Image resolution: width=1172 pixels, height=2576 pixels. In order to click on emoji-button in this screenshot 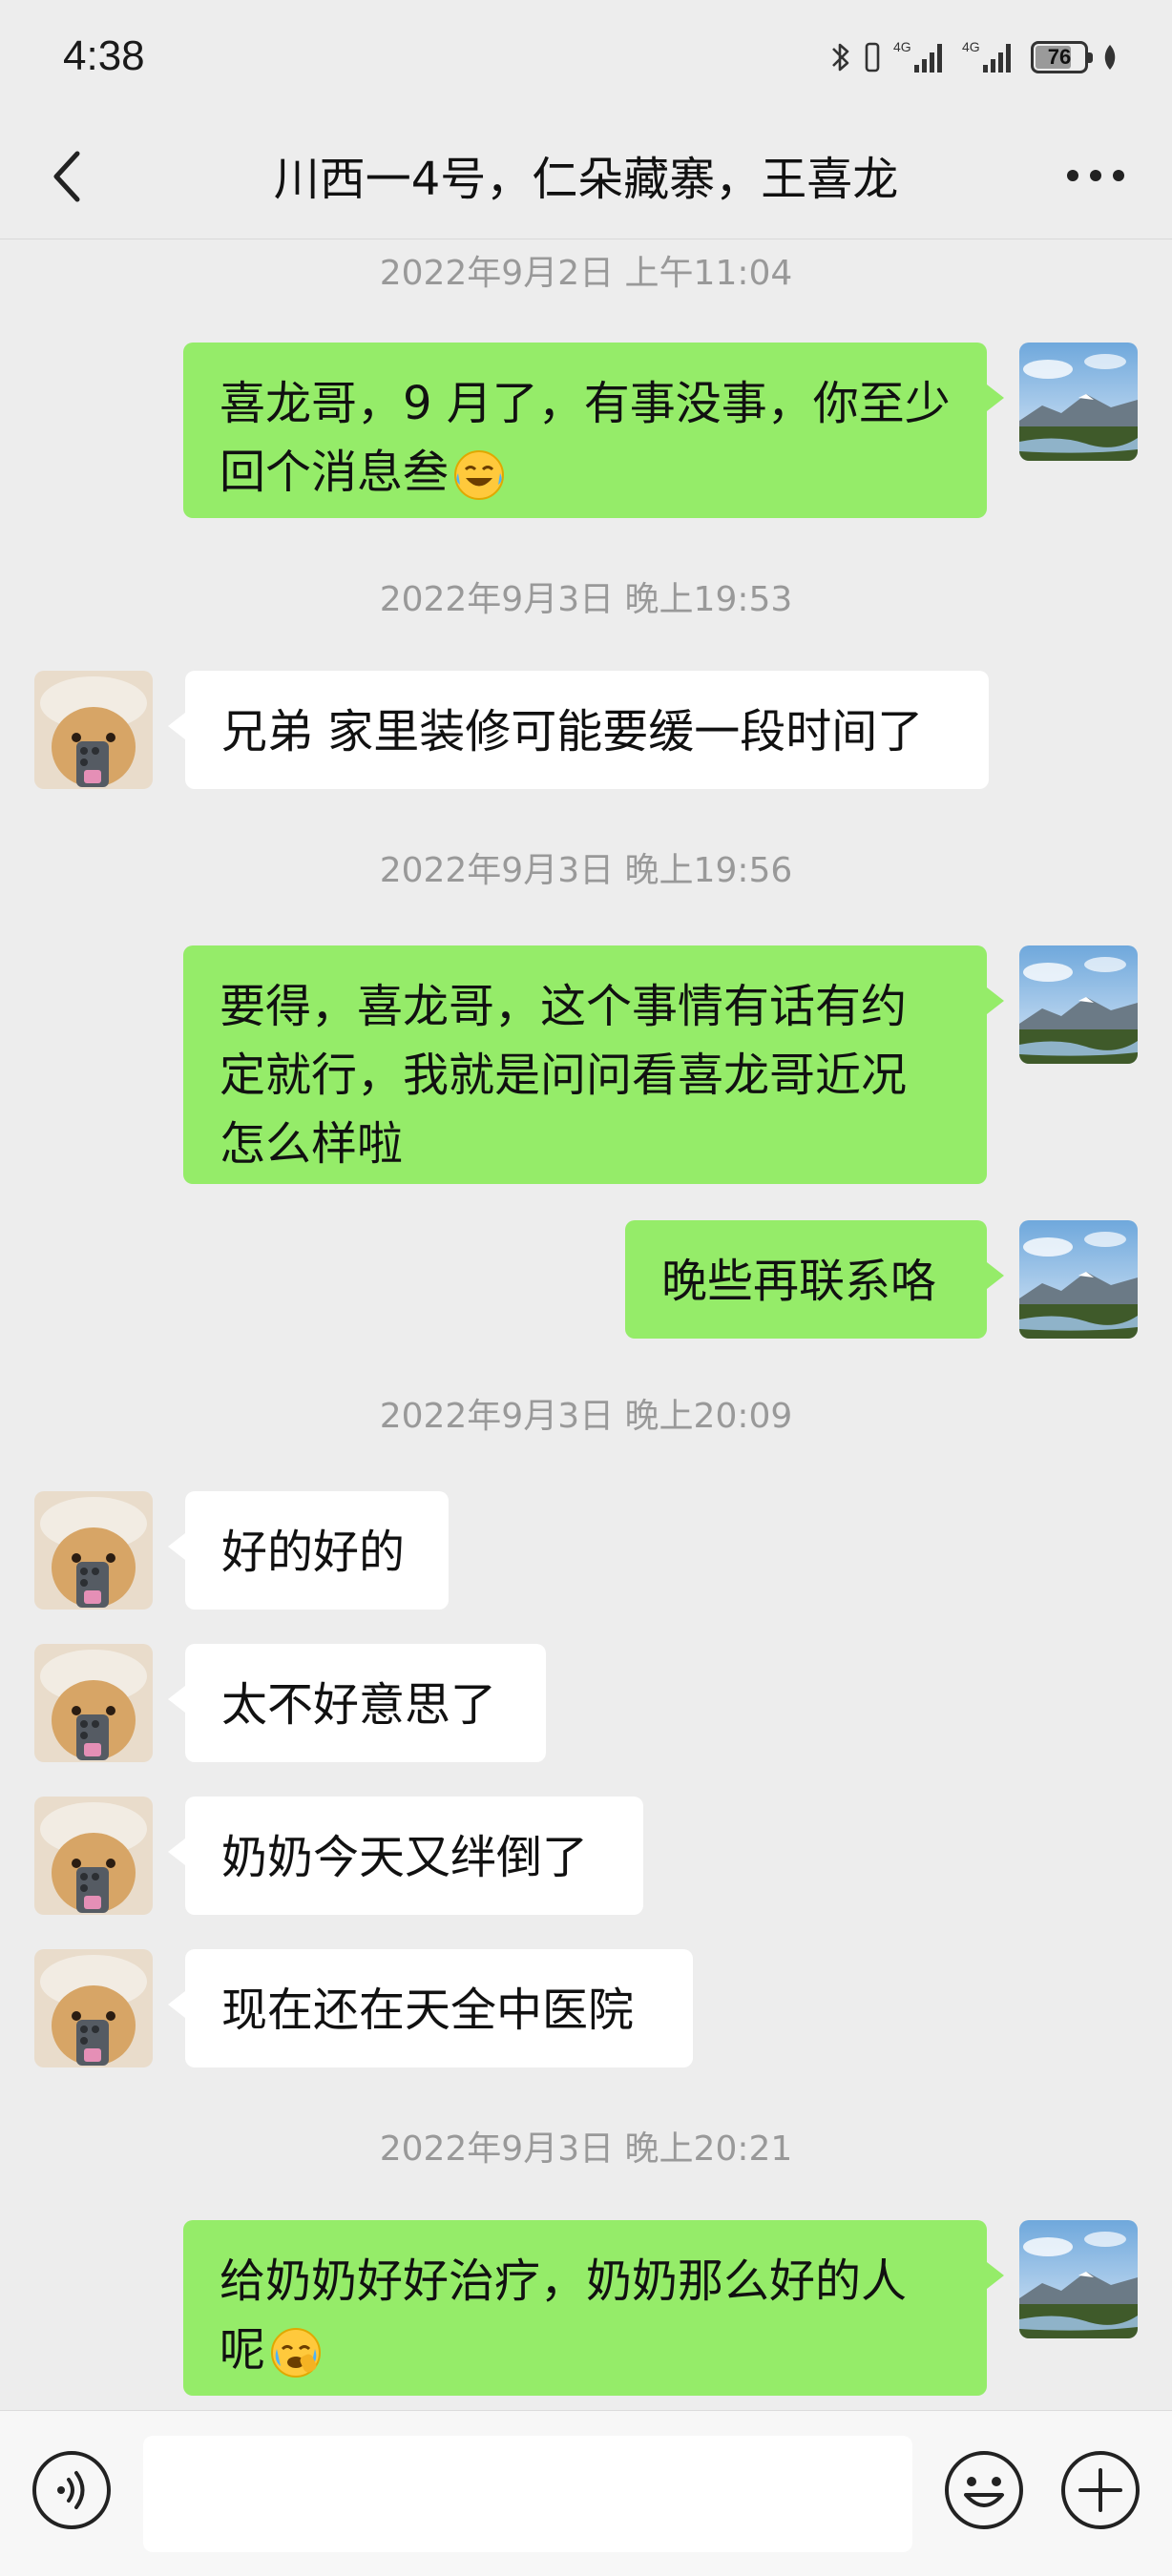, I will do `click(984, 2490)`.